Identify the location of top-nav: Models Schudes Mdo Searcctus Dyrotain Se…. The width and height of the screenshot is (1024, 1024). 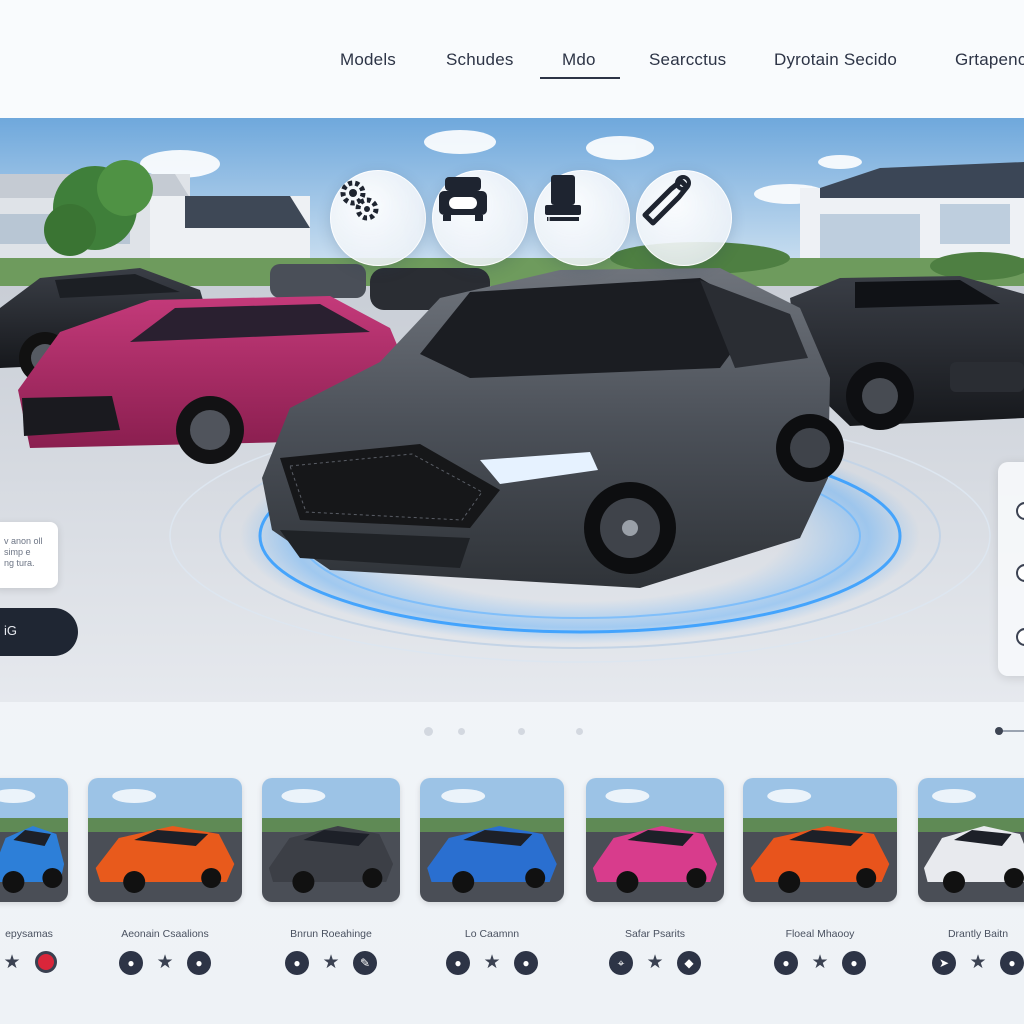
(512, 59).